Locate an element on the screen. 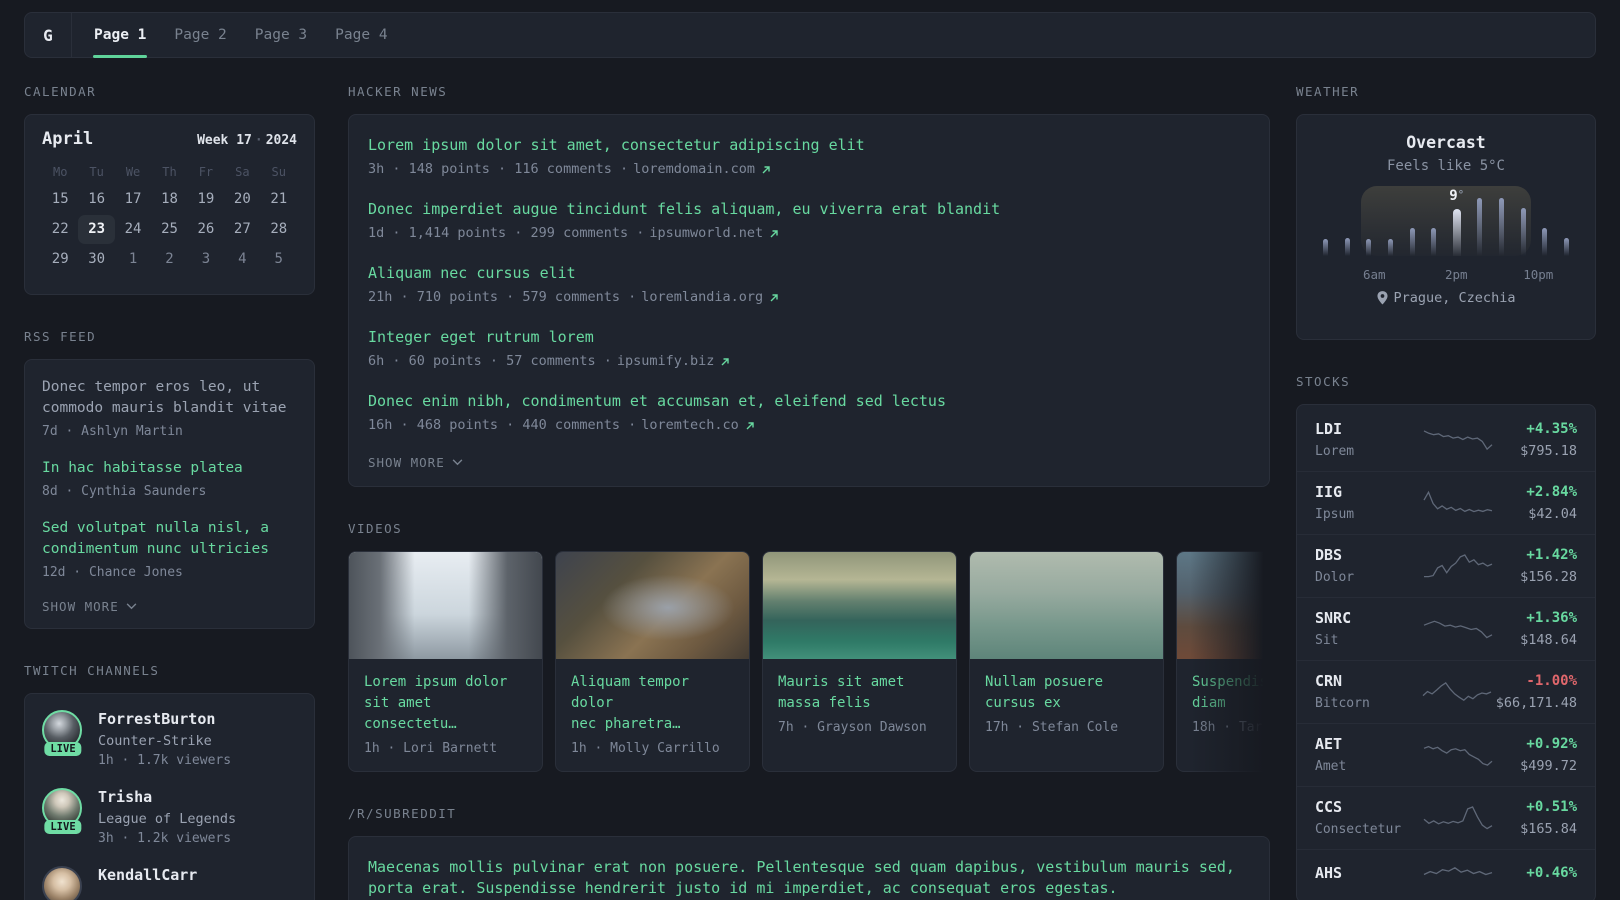 The height and width of the screenshot is (900, 1620). video-title: Nullam posuere cursus ex is located at coordinates (1066, 693).